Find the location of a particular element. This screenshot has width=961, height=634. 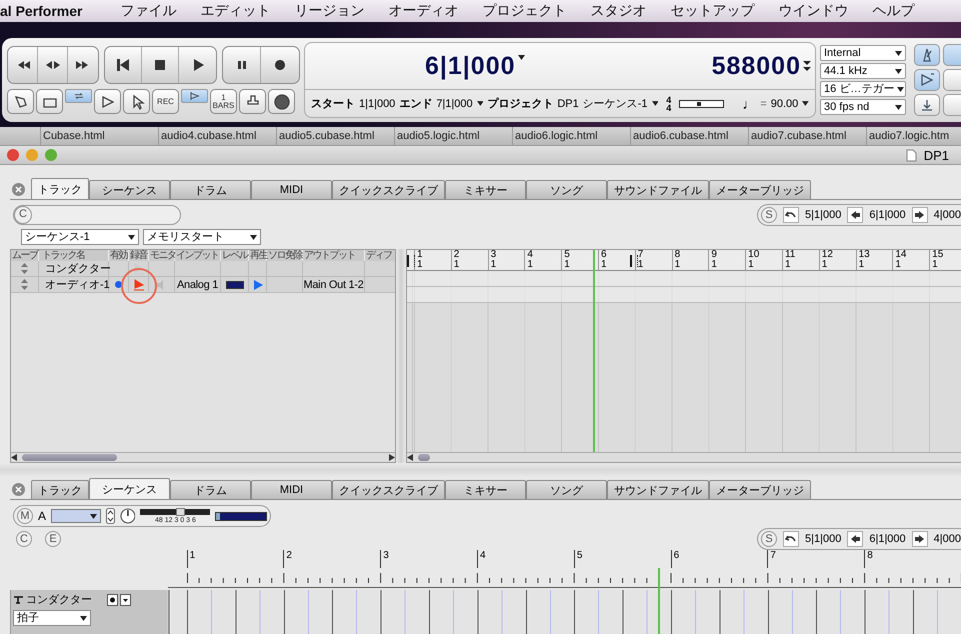

browser-tab: audio7.logic.htm is located at coordinates (908, 136).